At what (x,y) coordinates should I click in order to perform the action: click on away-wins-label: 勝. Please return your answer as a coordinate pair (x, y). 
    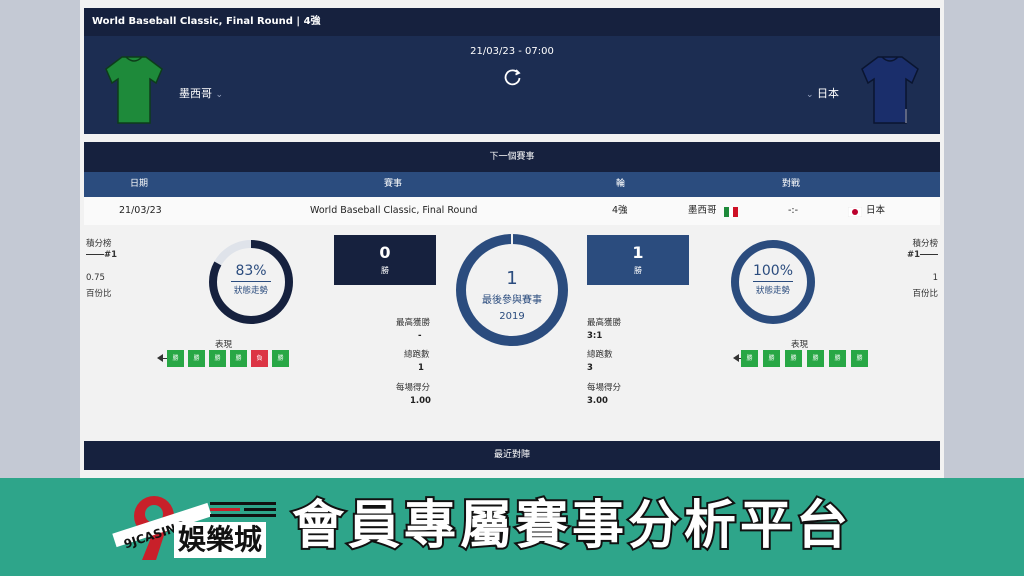
    Looking at the image, I should click on (638, 270).